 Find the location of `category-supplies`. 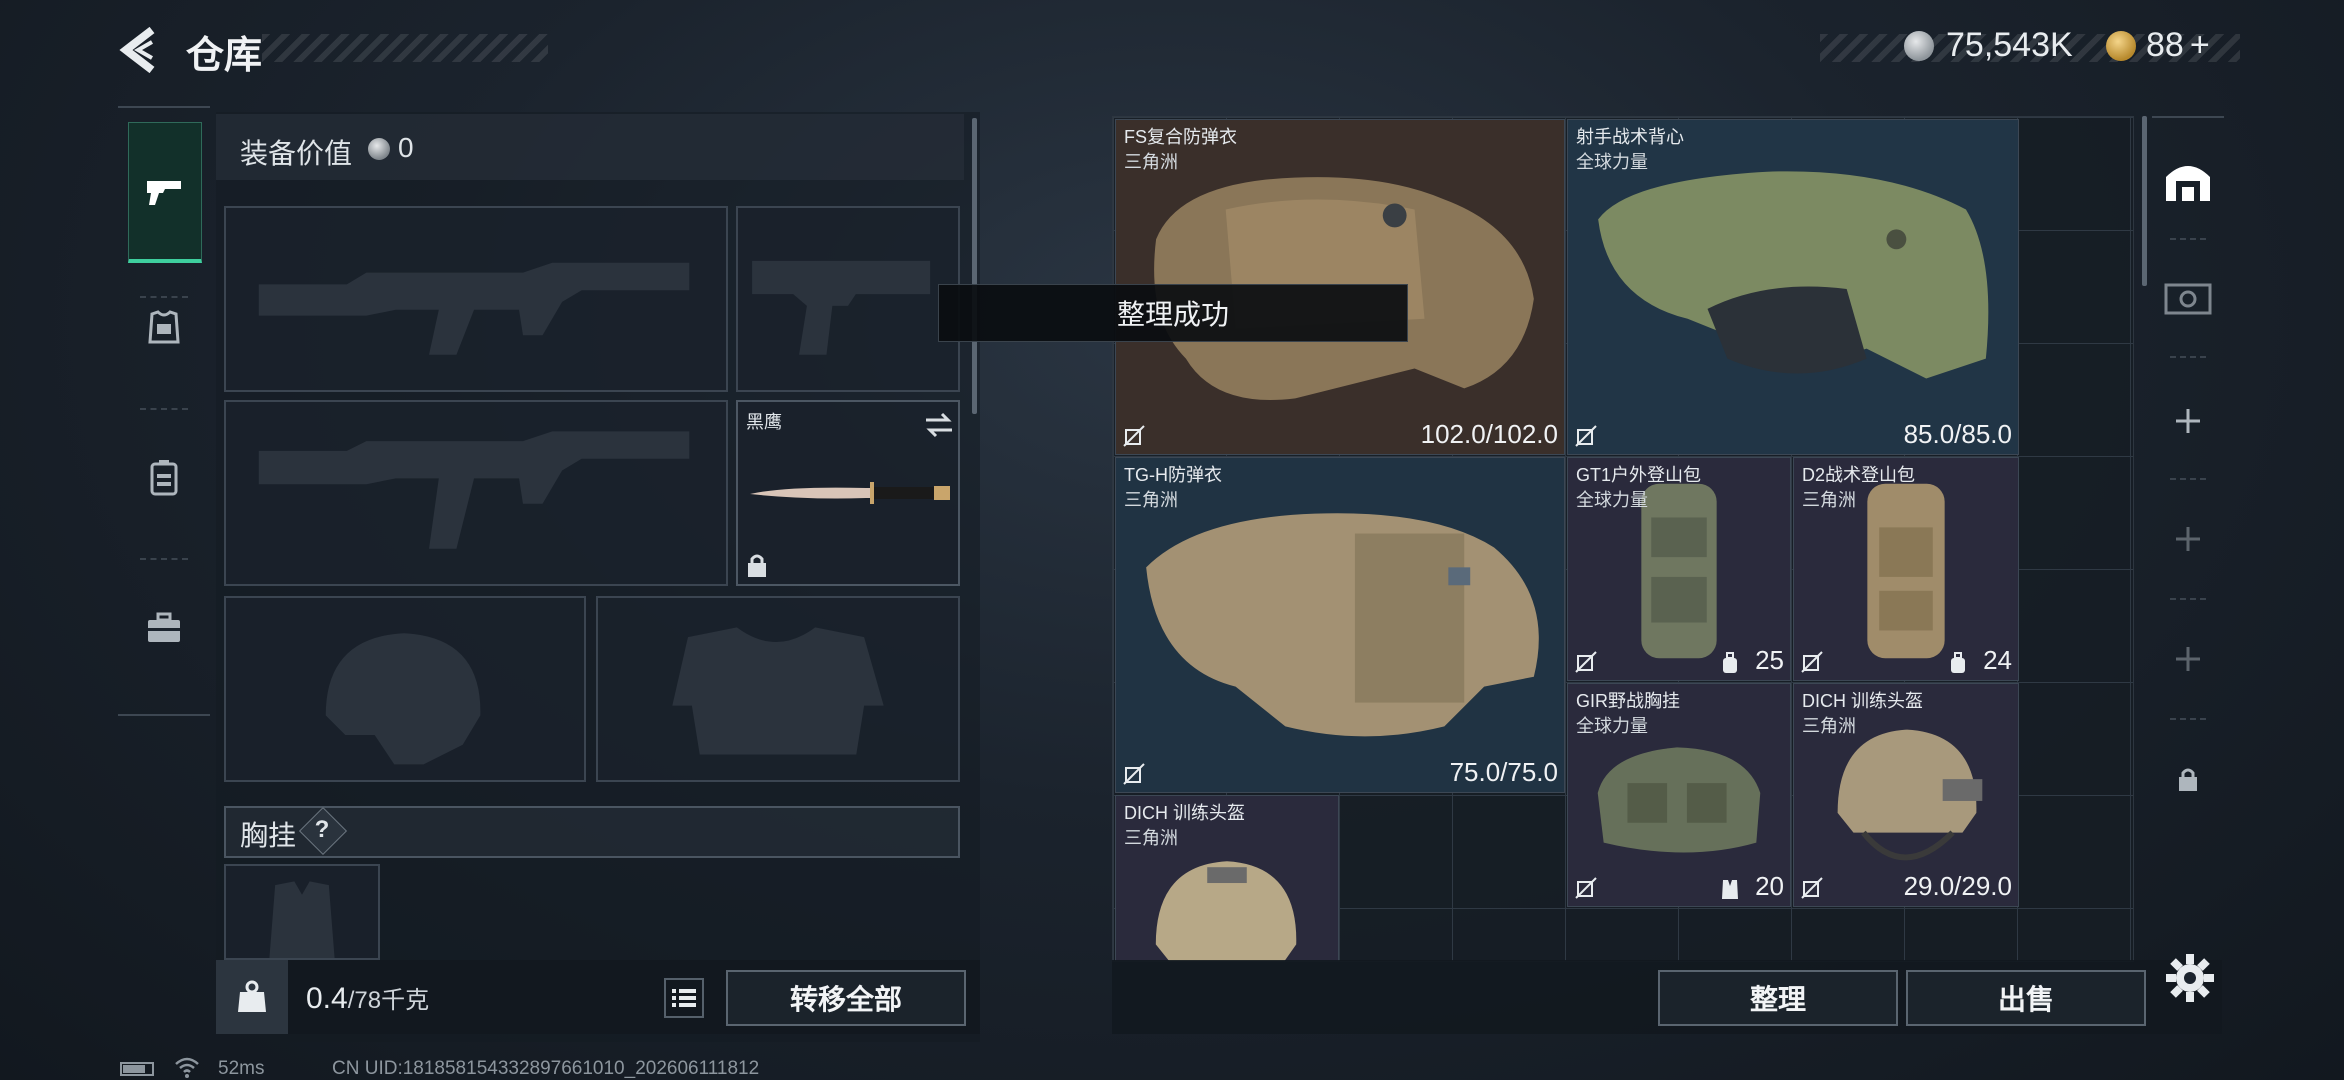

category-supplies is located at coordinates (164, 628).